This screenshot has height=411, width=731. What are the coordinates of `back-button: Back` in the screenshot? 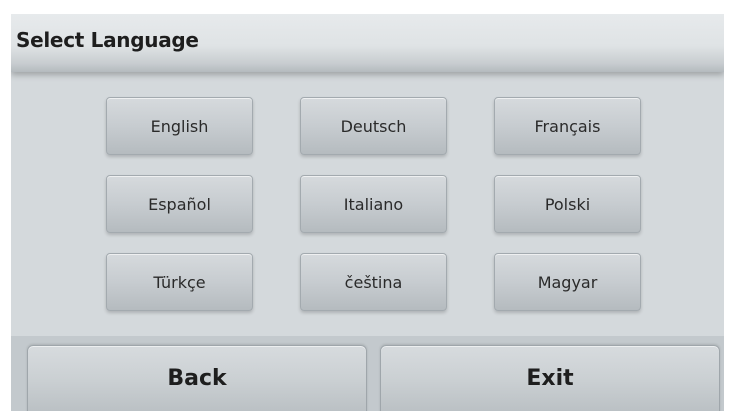 It's located at (197, 378).